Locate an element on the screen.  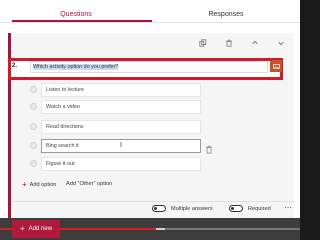
add-other-option-button: Add "Other" option is located at coordinates (89, 184).